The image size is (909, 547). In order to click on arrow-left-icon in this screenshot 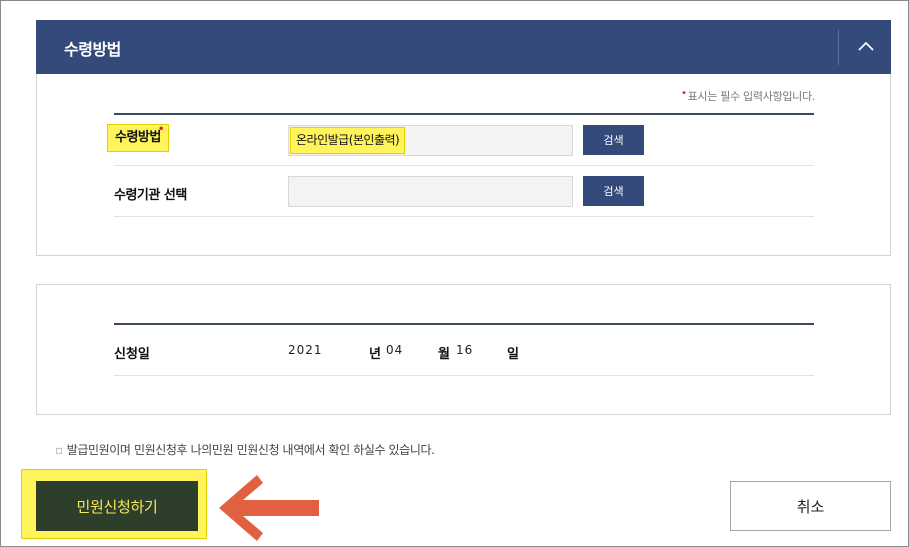, I will do `click(269, 508)`.